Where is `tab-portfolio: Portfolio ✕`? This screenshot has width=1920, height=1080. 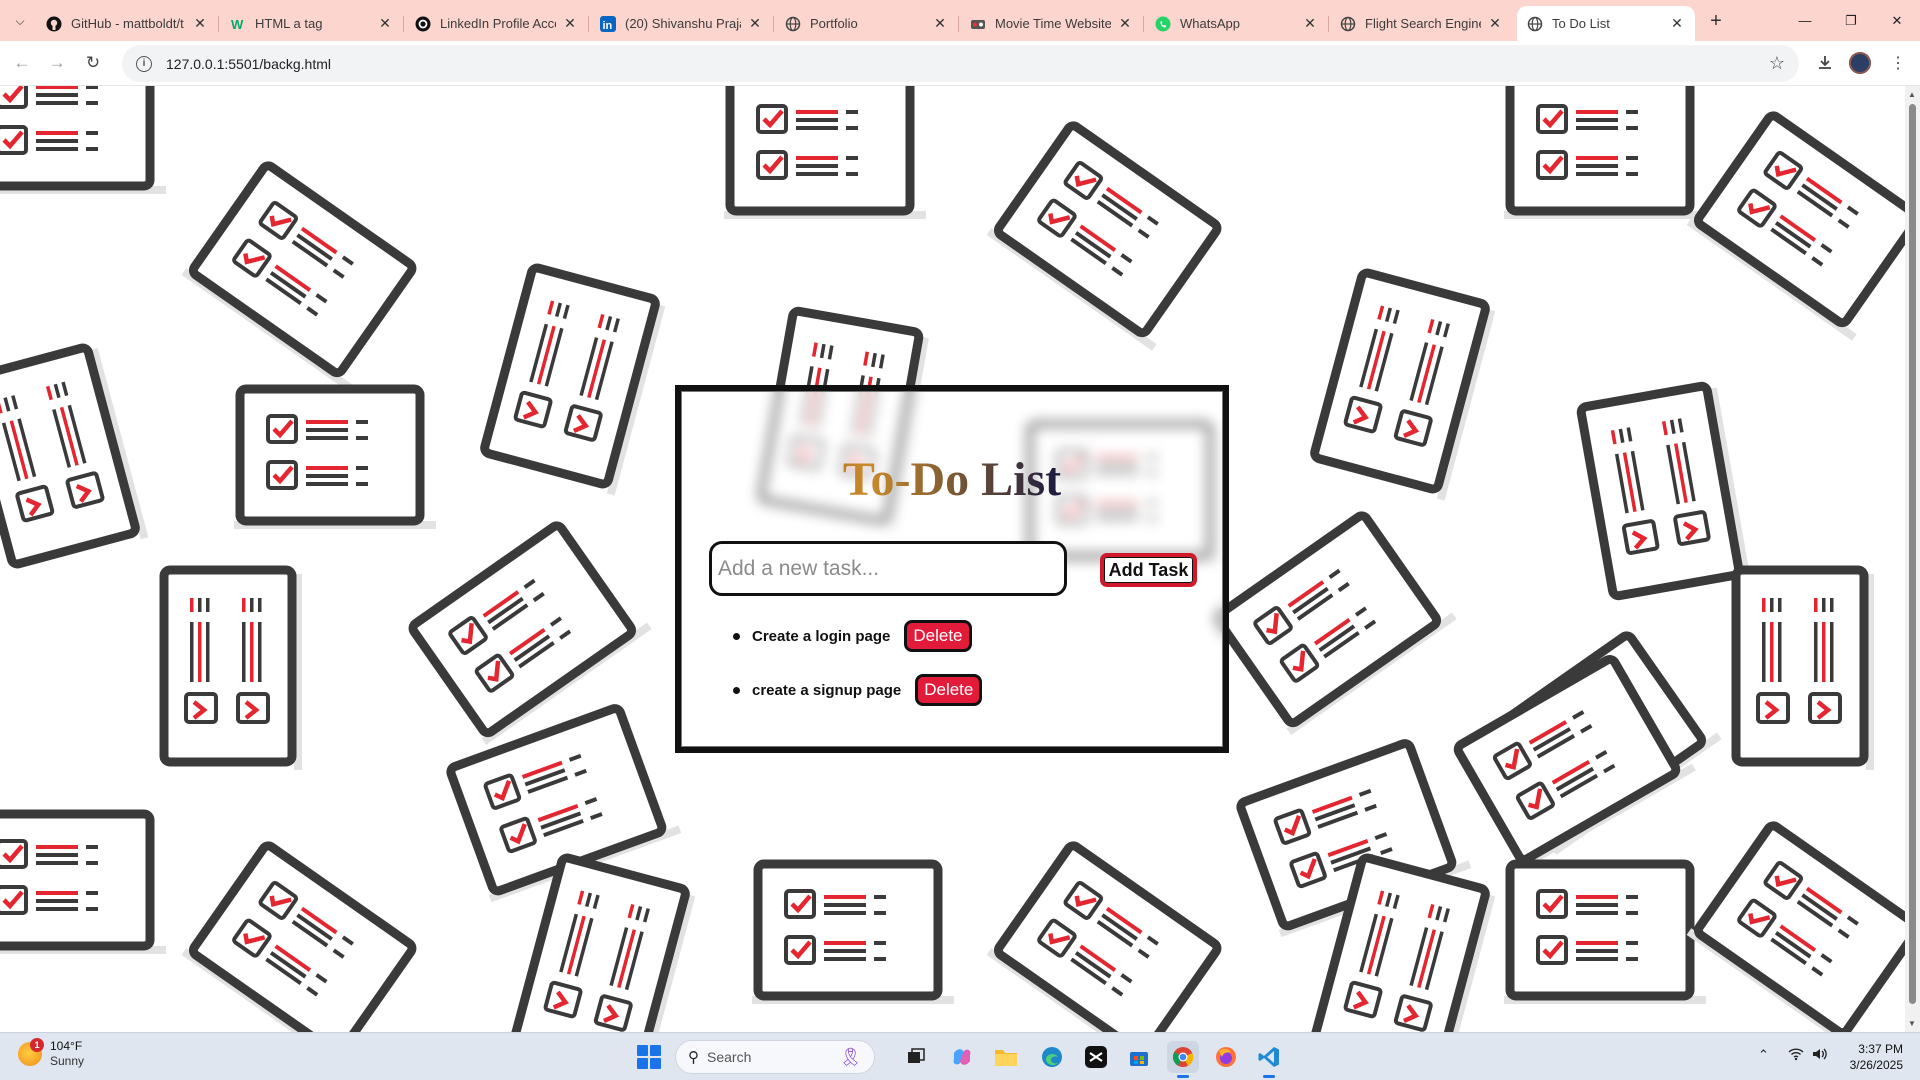
tab-portfolio: Portfolio ✕ is located at coordinates (867, 23).